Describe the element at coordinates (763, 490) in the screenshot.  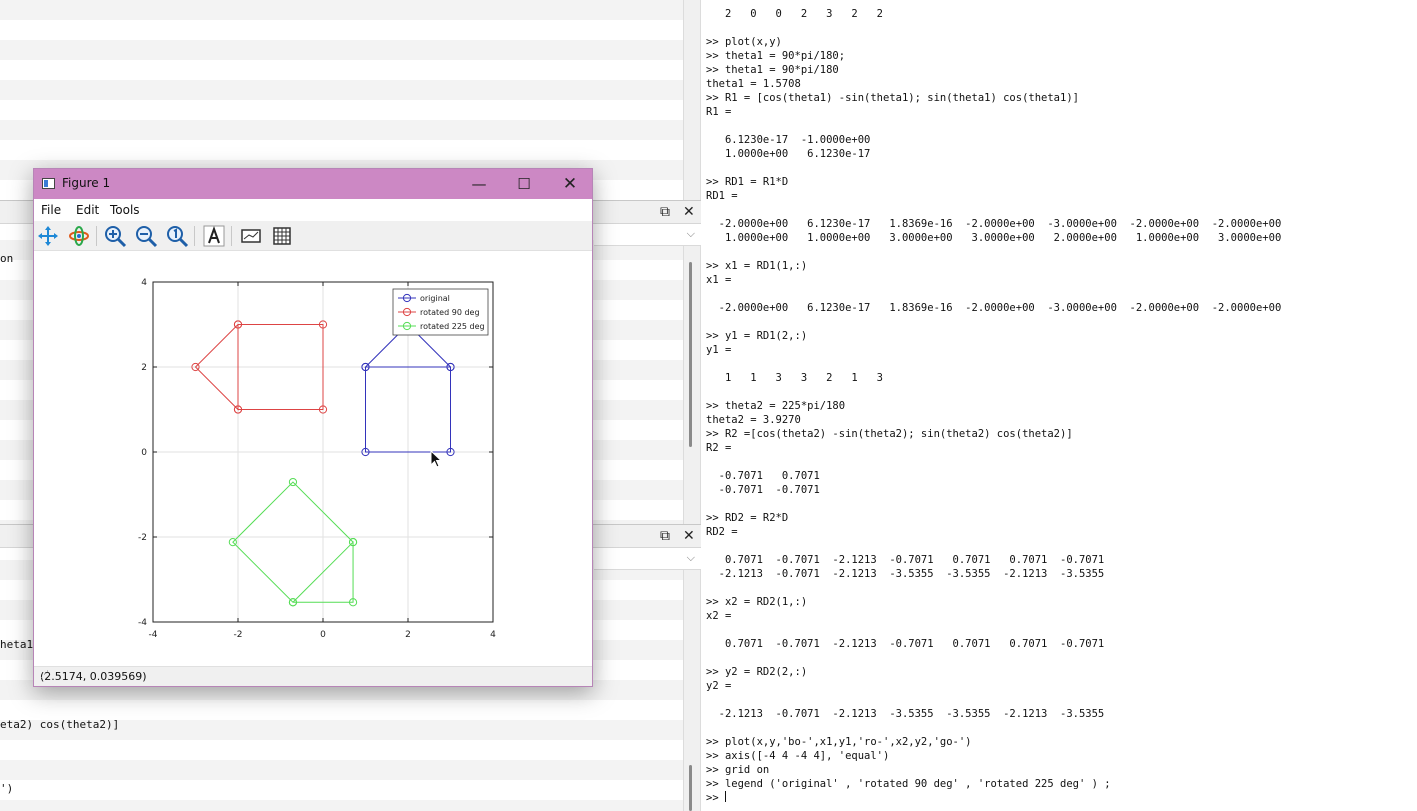
I see `console-line: -0.7071 -0.7071` at that location.